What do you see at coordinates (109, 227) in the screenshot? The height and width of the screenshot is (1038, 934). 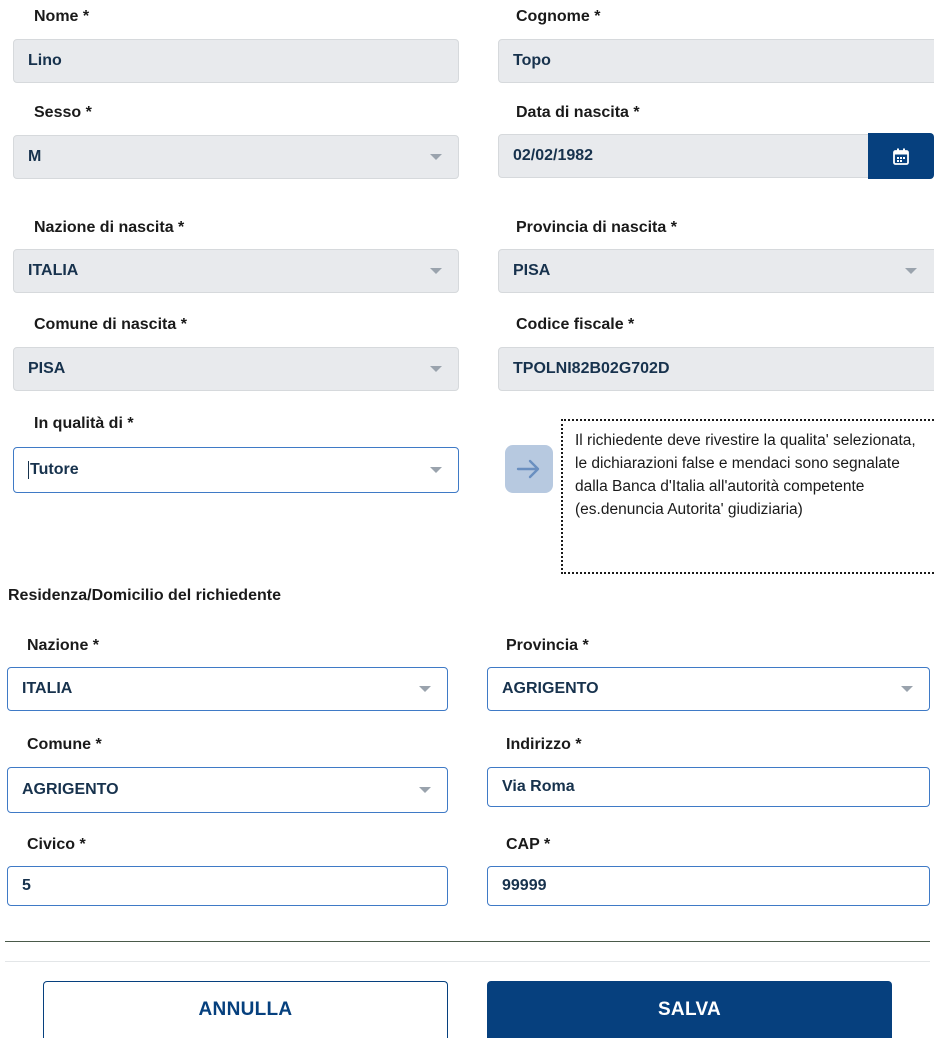 I see `nazione-nascita-label: Nazione di nascita *` at bounding box center [109, 227].